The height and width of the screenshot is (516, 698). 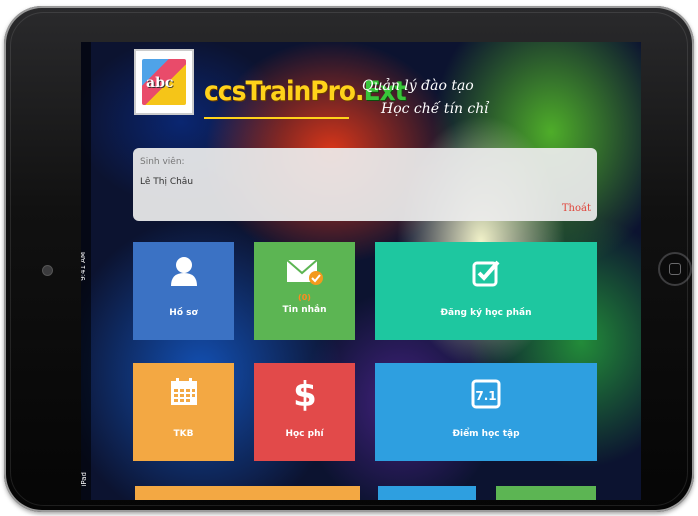 I want to click on dollar-icon: $, so click(x=305, y=393).